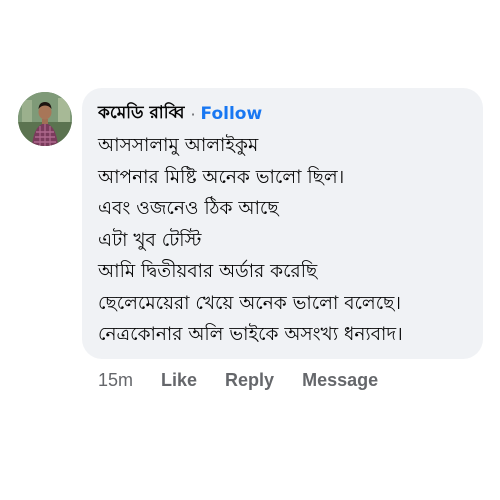  Describe the element at coordinates (150, 240) in the screenshot. I see `comment-line: এটা খুব টেস্টি` at that location.